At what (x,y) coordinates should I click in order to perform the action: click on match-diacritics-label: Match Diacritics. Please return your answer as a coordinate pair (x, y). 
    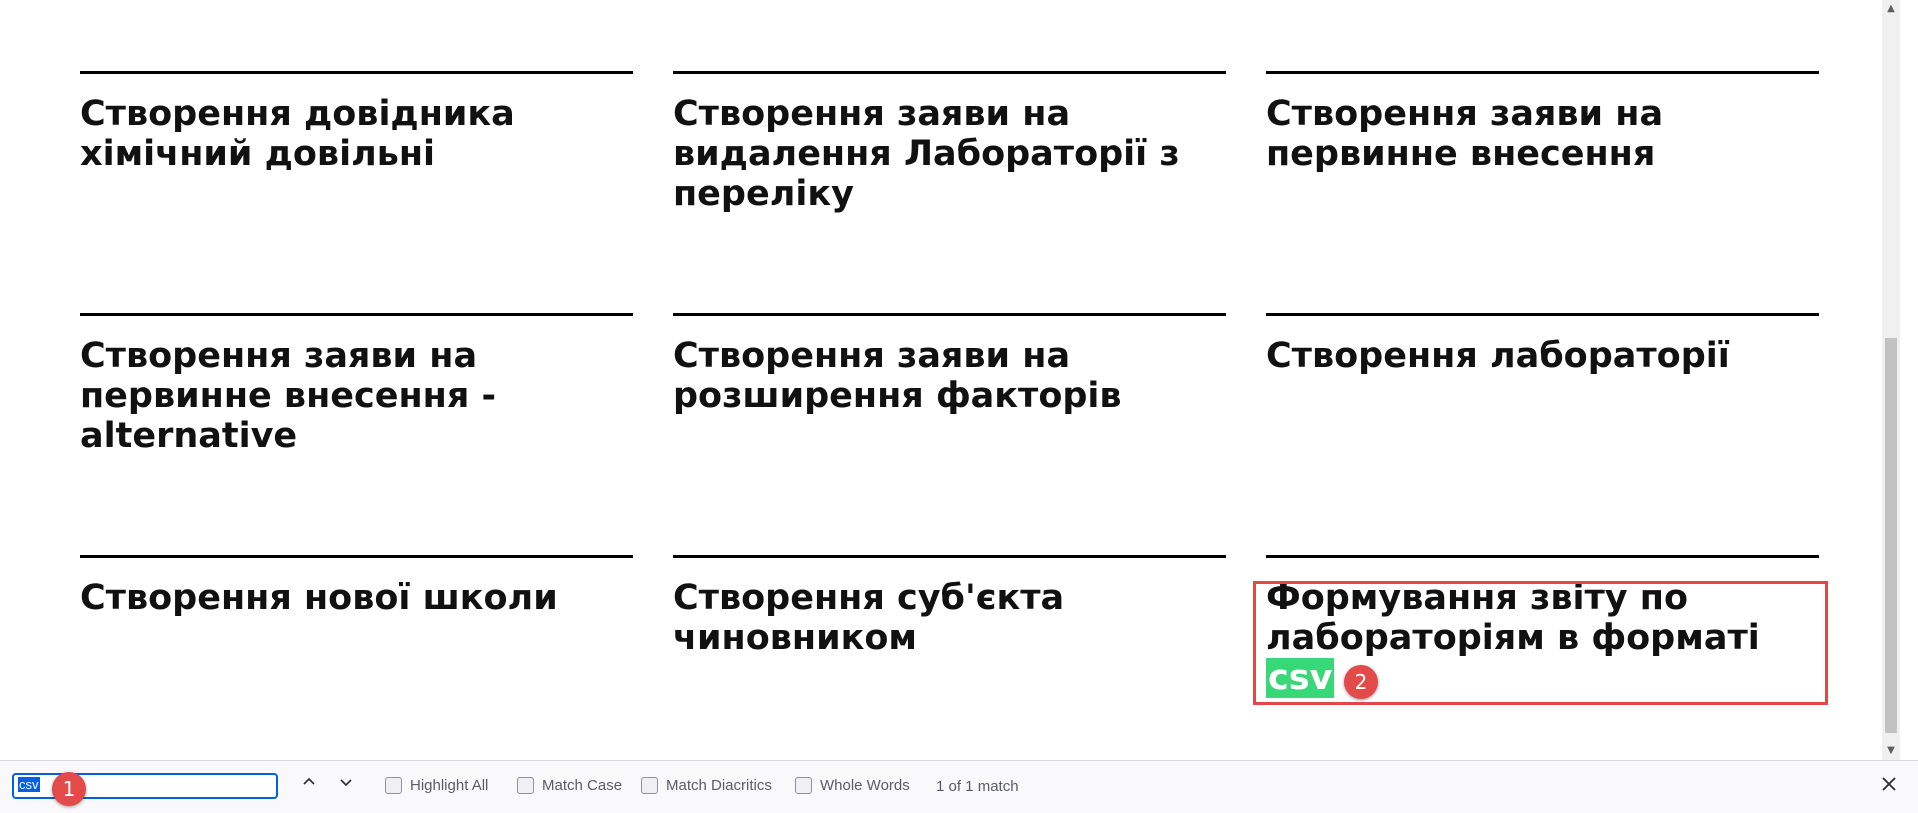
    Looking at the image, I should click on (719, 785).